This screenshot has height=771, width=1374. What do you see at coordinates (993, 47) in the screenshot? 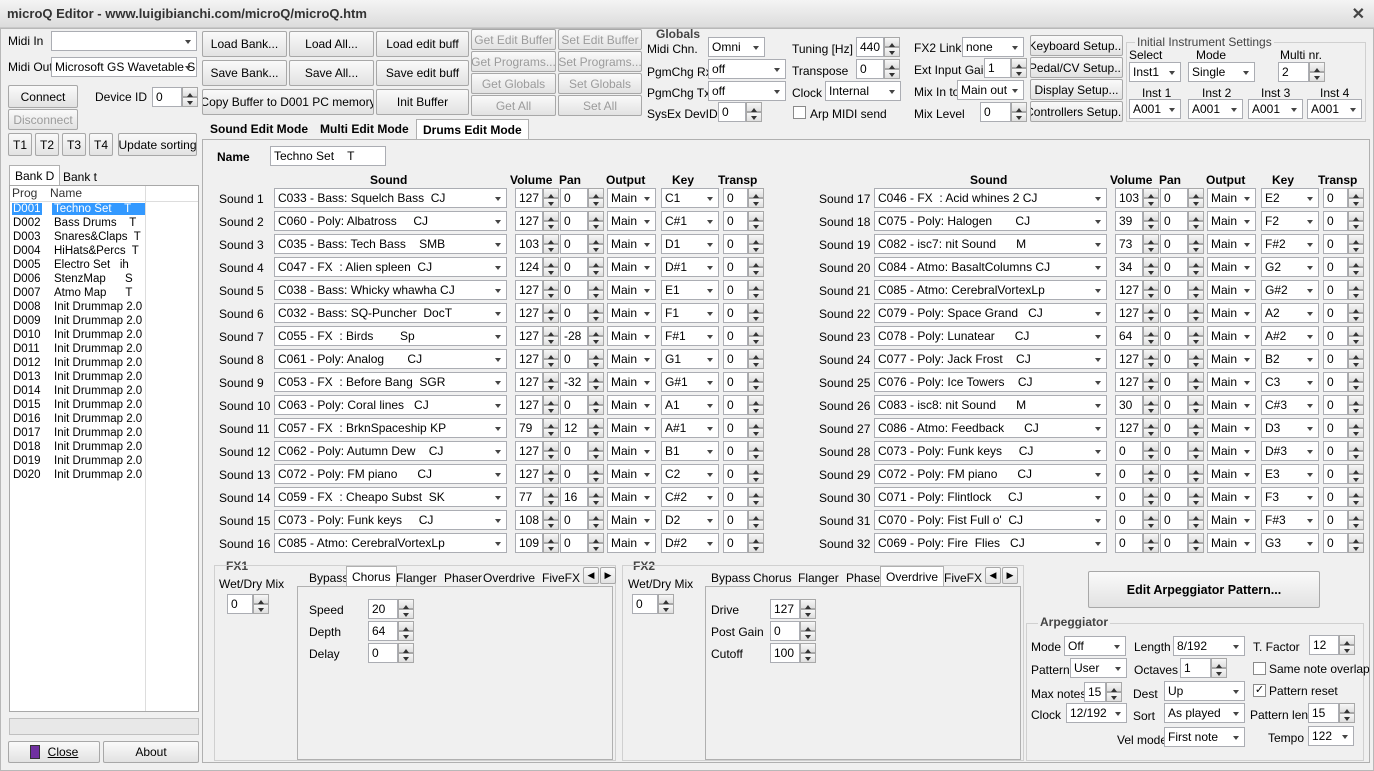
I see `fx2-link-select: none` at bounding box center [993, 47].